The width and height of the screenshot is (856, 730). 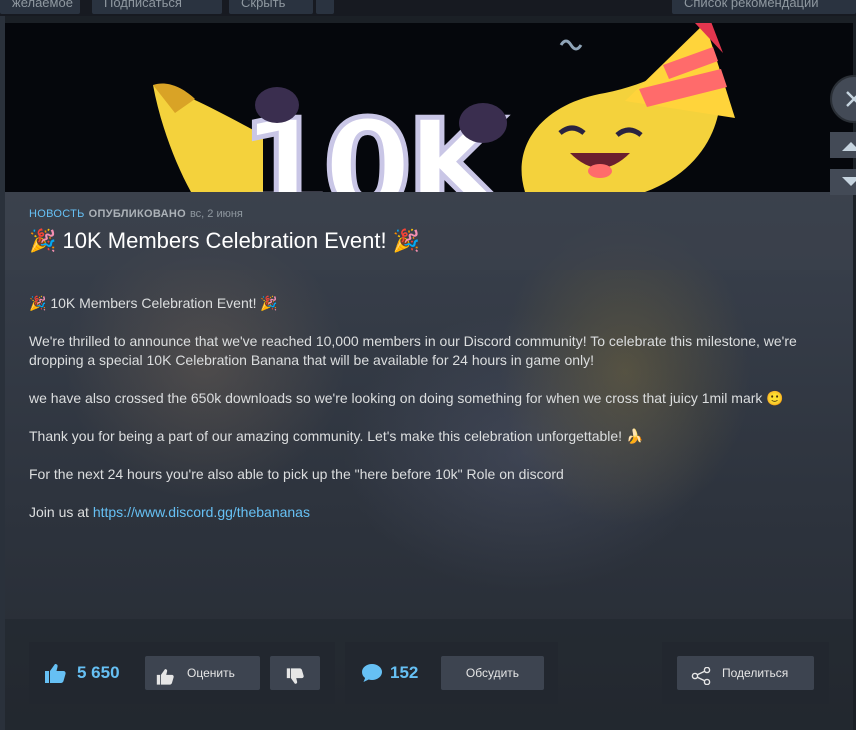 I want to click on arrow-down-icon, so click(x=849, y=181).